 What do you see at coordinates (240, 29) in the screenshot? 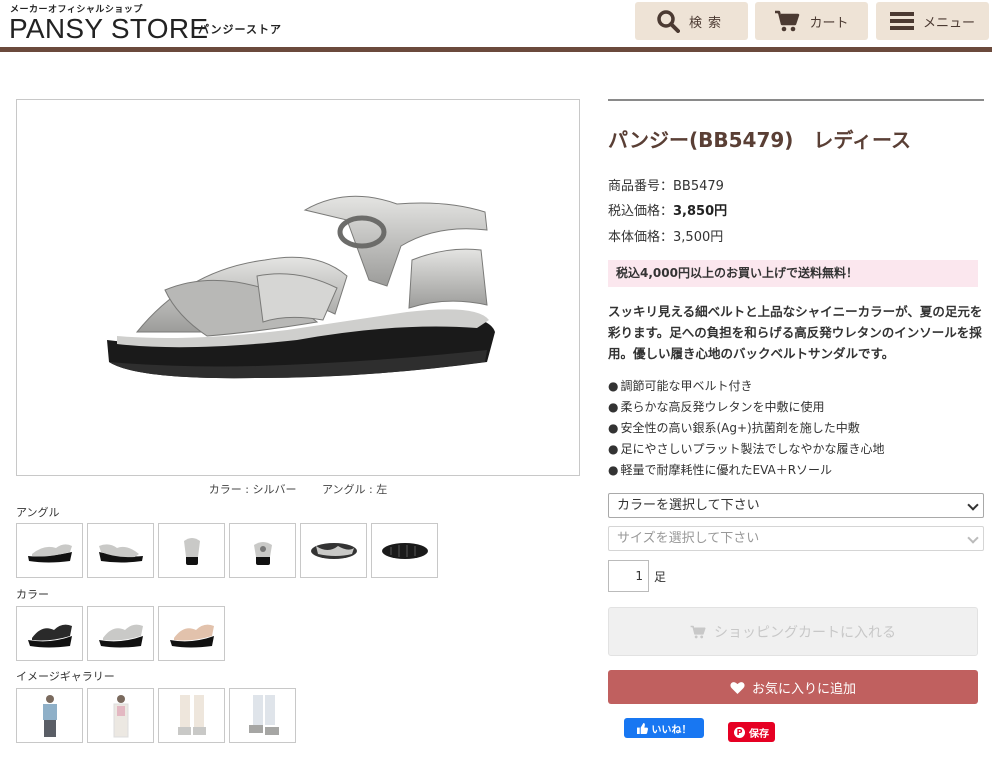
I see `logo-subtitle: パンジーストア` at bounding box center [240, 29].